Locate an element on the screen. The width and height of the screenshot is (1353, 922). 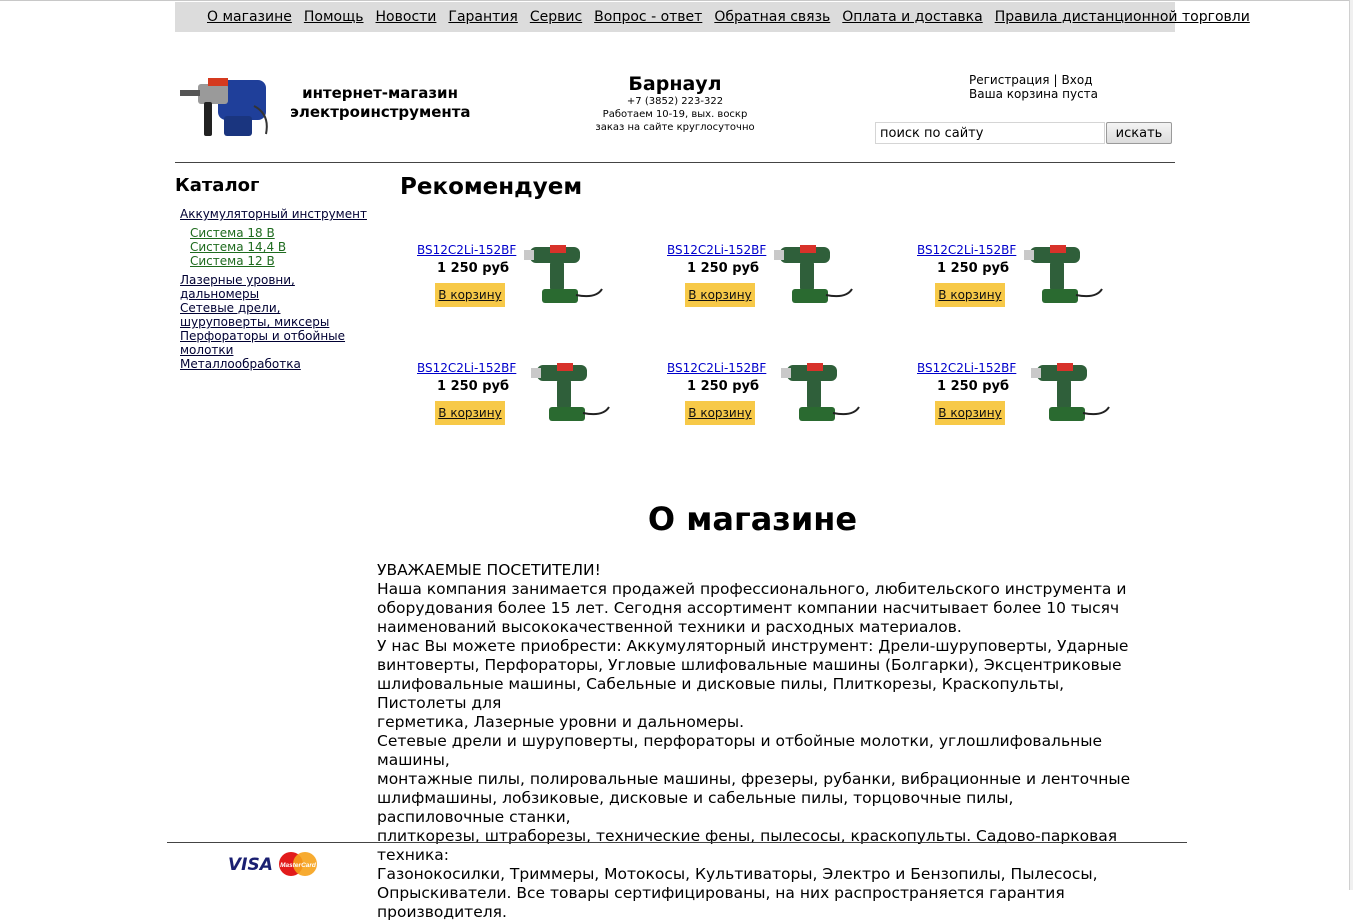
phone-number: +7 (3852) 223-322 is located at coordinates (675, 101).